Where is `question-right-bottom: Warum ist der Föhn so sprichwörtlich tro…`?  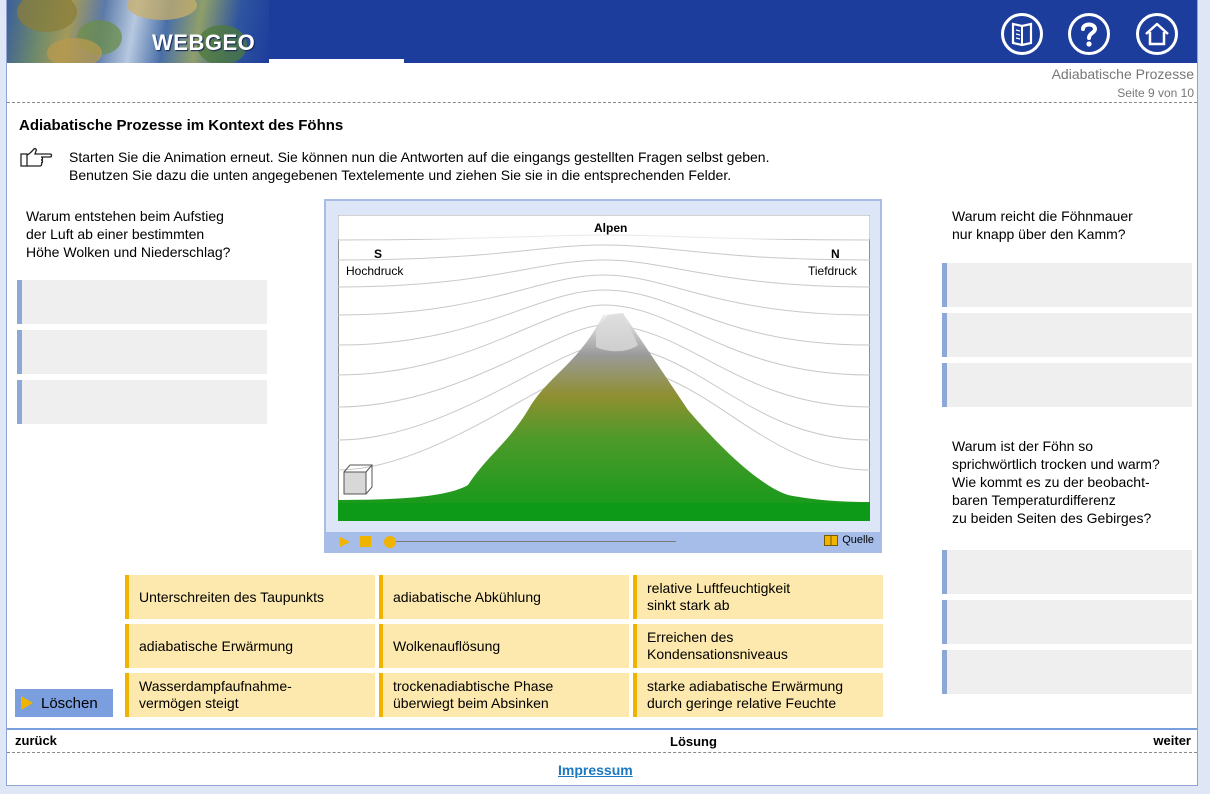 question-right-bottom: Warum ist der Föhn so sprichwörtlich tro… is located at coordinates (1056, 482).